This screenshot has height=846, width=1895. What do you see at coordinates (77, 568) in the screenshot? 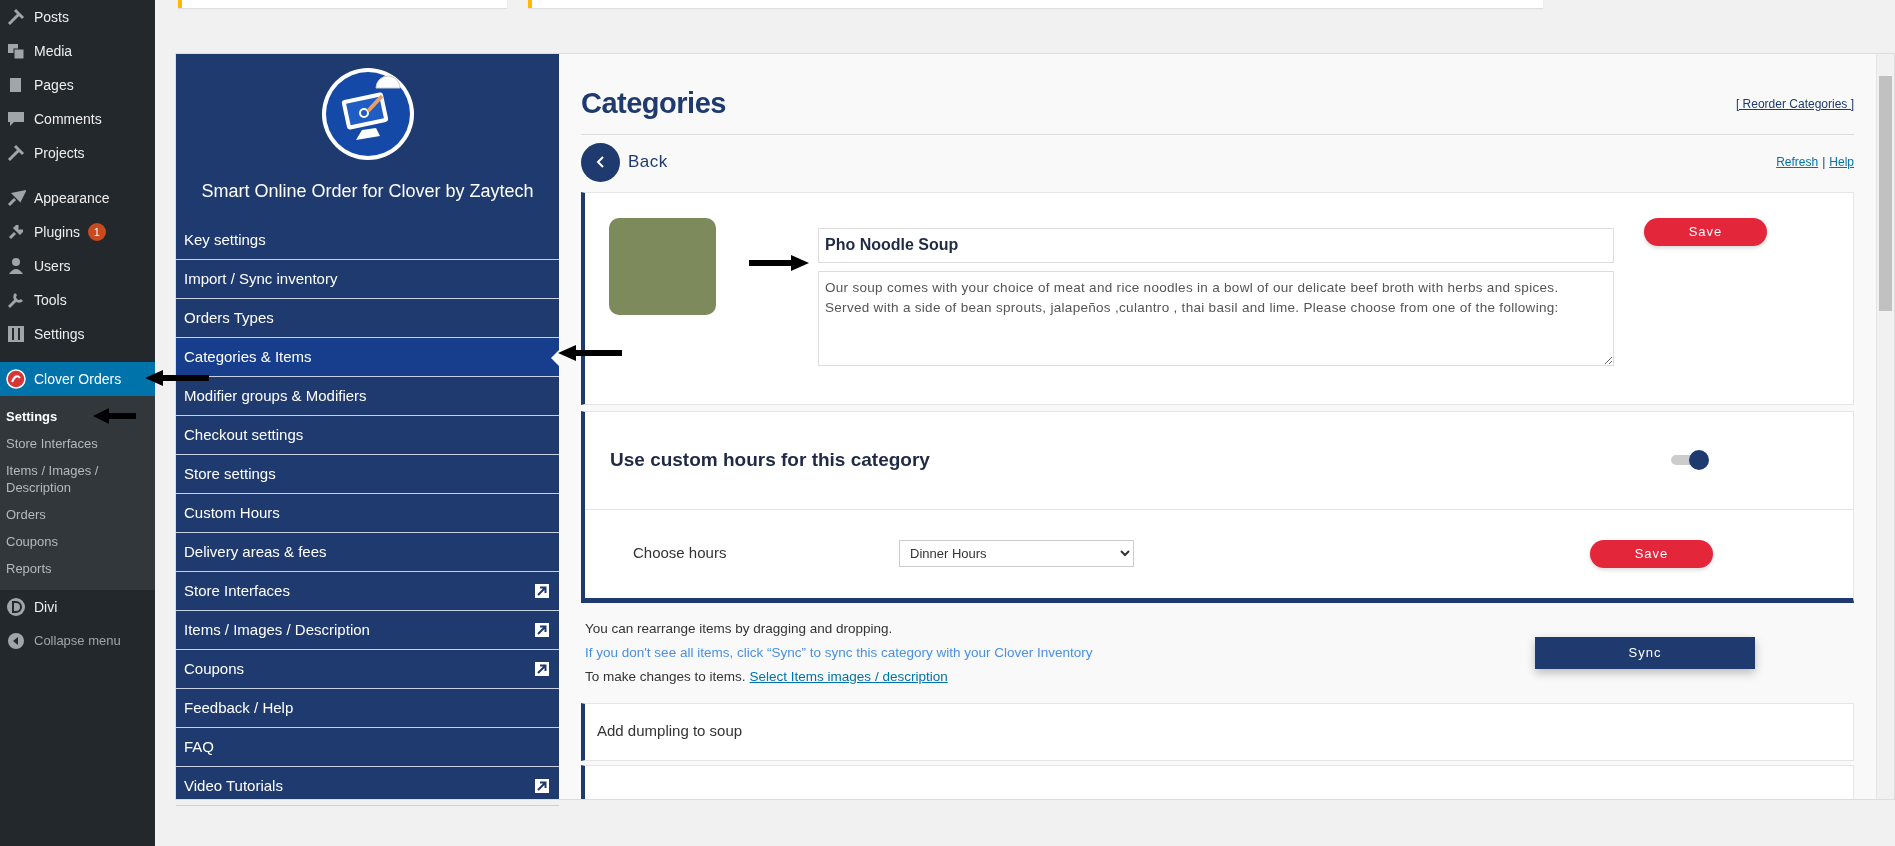
I see `submenu-item: Reports` at bounding box center [77, 568].